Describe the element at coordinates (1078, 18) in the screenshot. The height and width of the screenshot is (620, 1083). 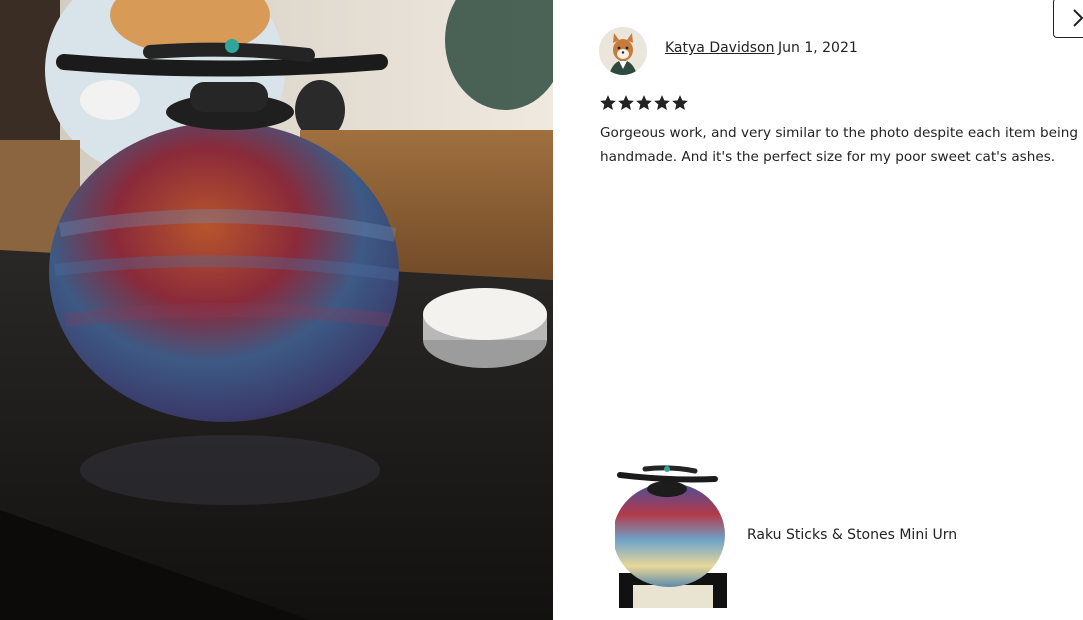
I see `chevron-right-icon` at that location.